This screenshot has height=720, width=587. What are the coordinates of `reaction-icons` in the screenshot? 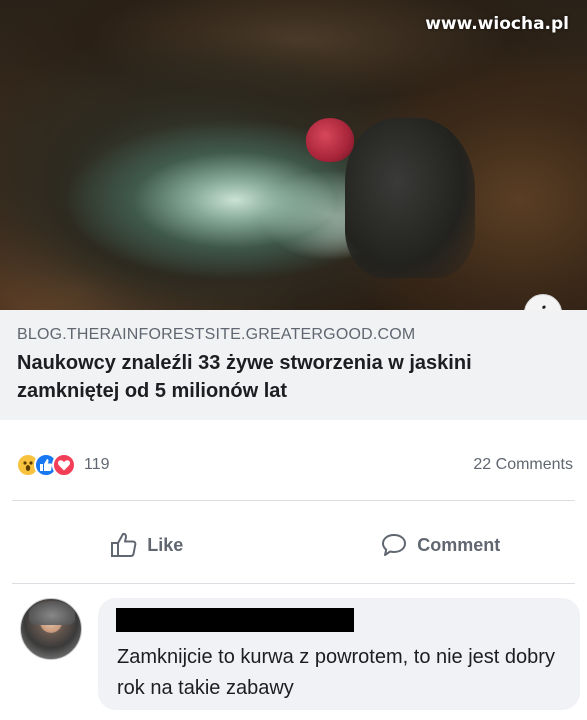 It's located at (46, 465).